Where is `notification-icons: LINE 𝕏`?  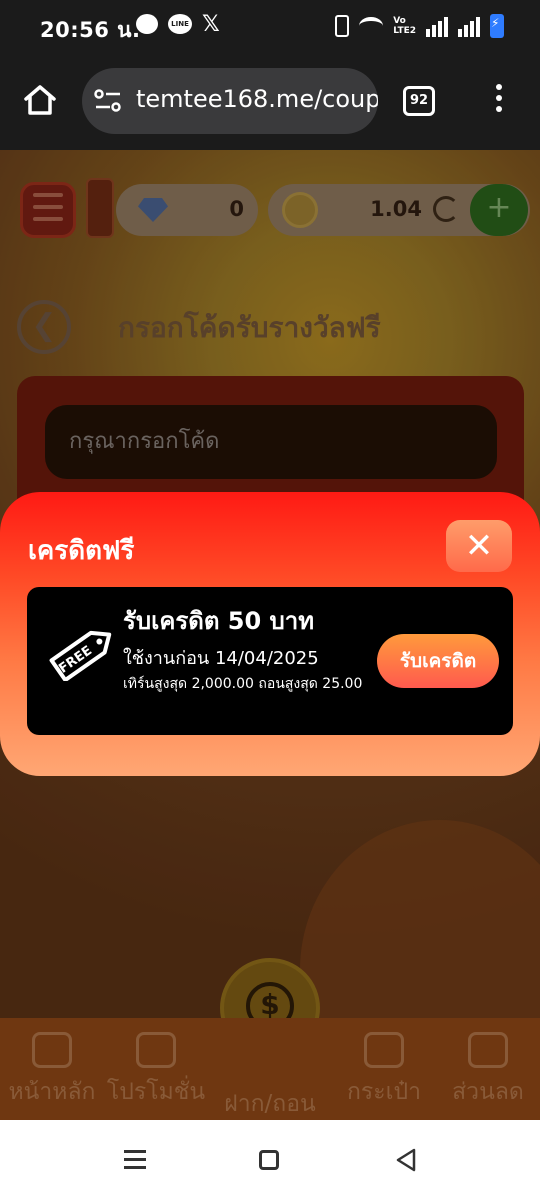 notification-icons: LINE 𝕏 is located at coordinates (178, 25).